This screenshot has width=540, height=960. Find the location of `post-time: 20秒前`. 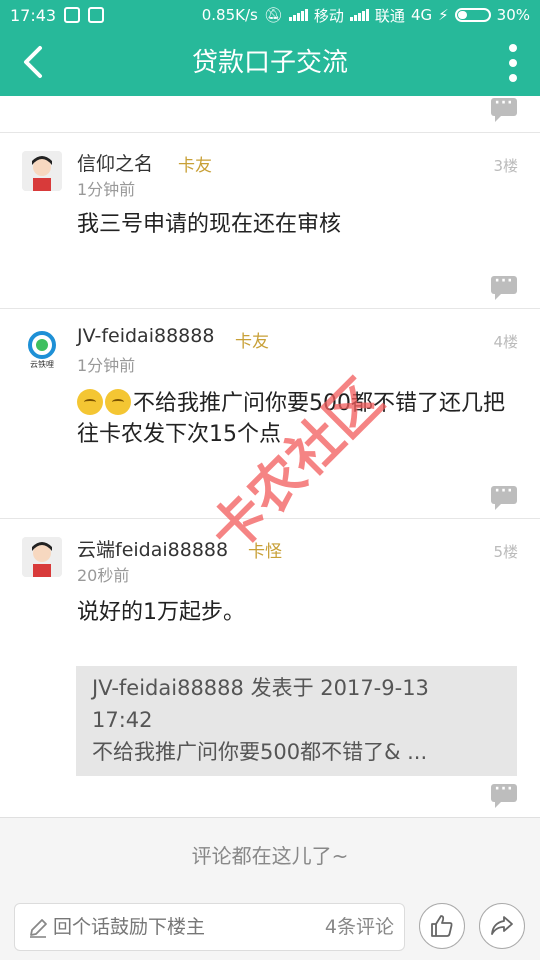

post-time: 20秒前 is located at coordinates (103, 575).